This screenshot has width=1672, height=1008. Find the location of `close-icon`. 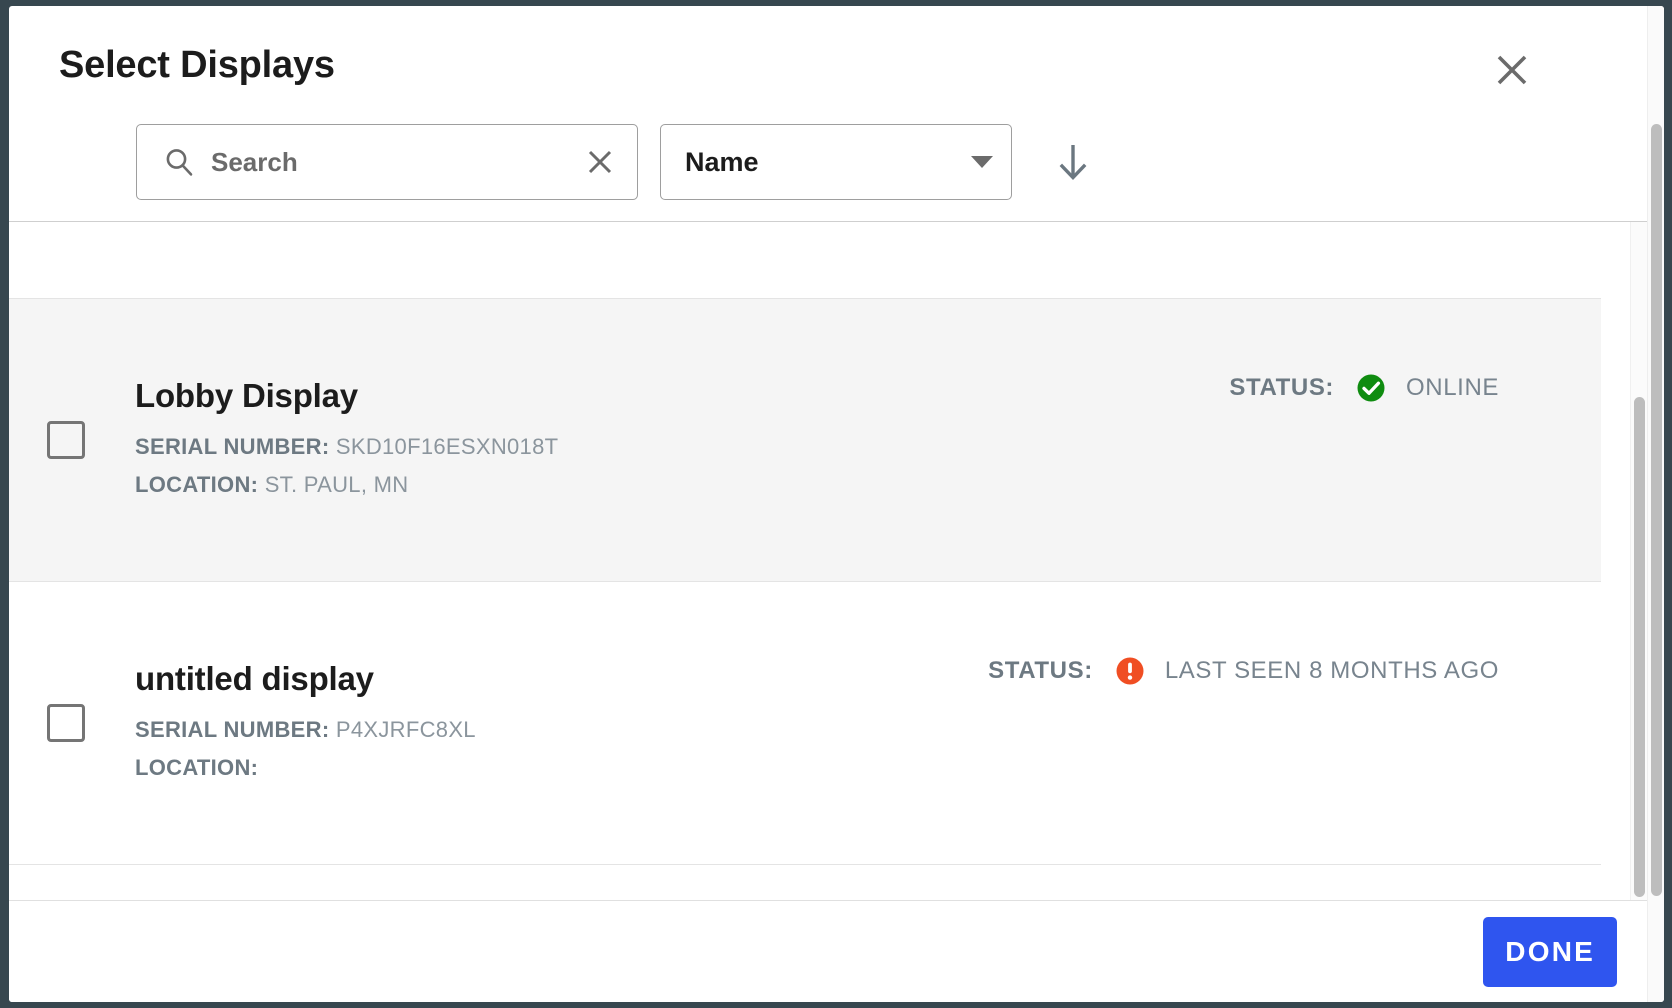

close-icon is located at coordinates (1512, 70).